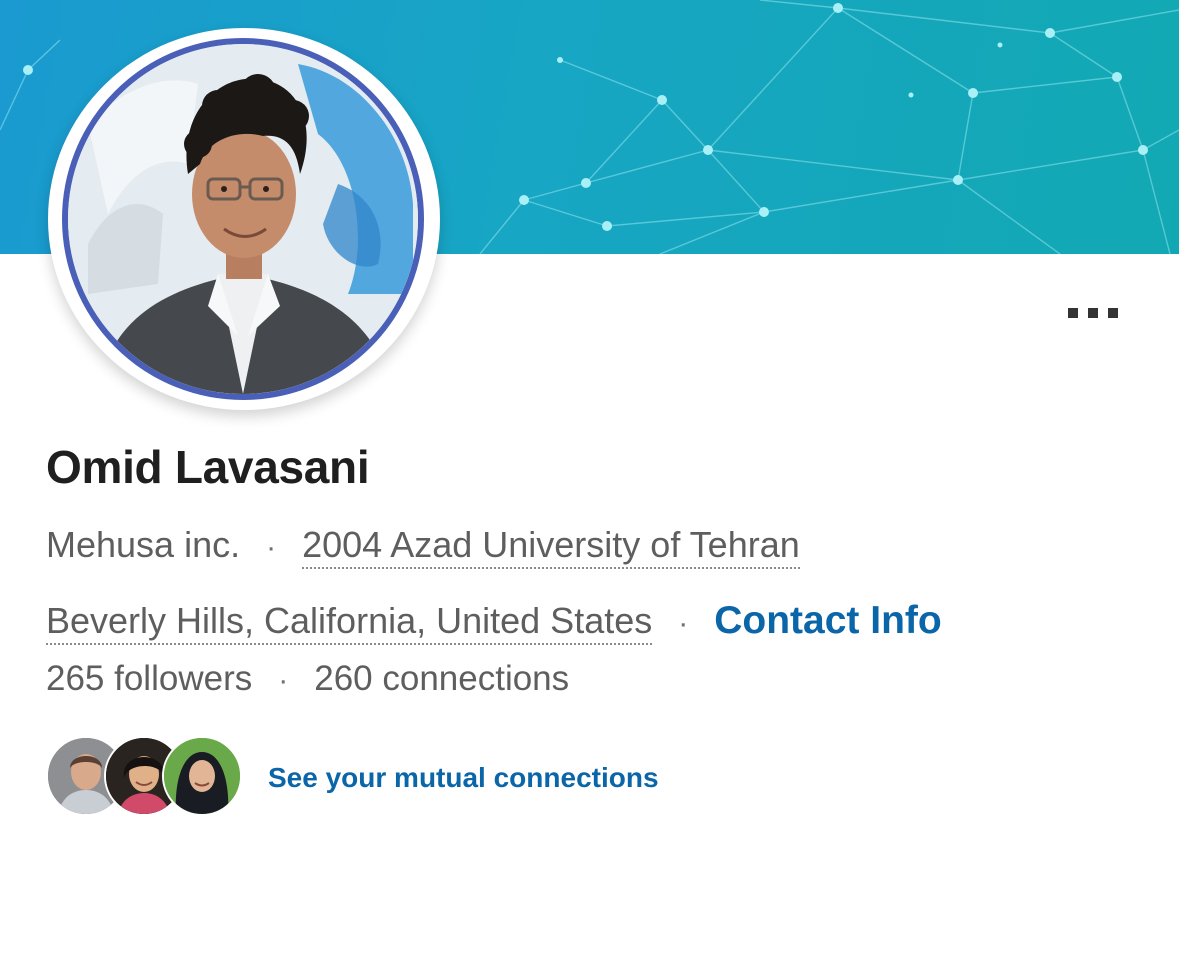 Image resolution: width=1179 pixels, height=975 pixels. Describe the element at coordinates (1100, 313) in the screenshot. I see `more-horizontal-icon` at that location.